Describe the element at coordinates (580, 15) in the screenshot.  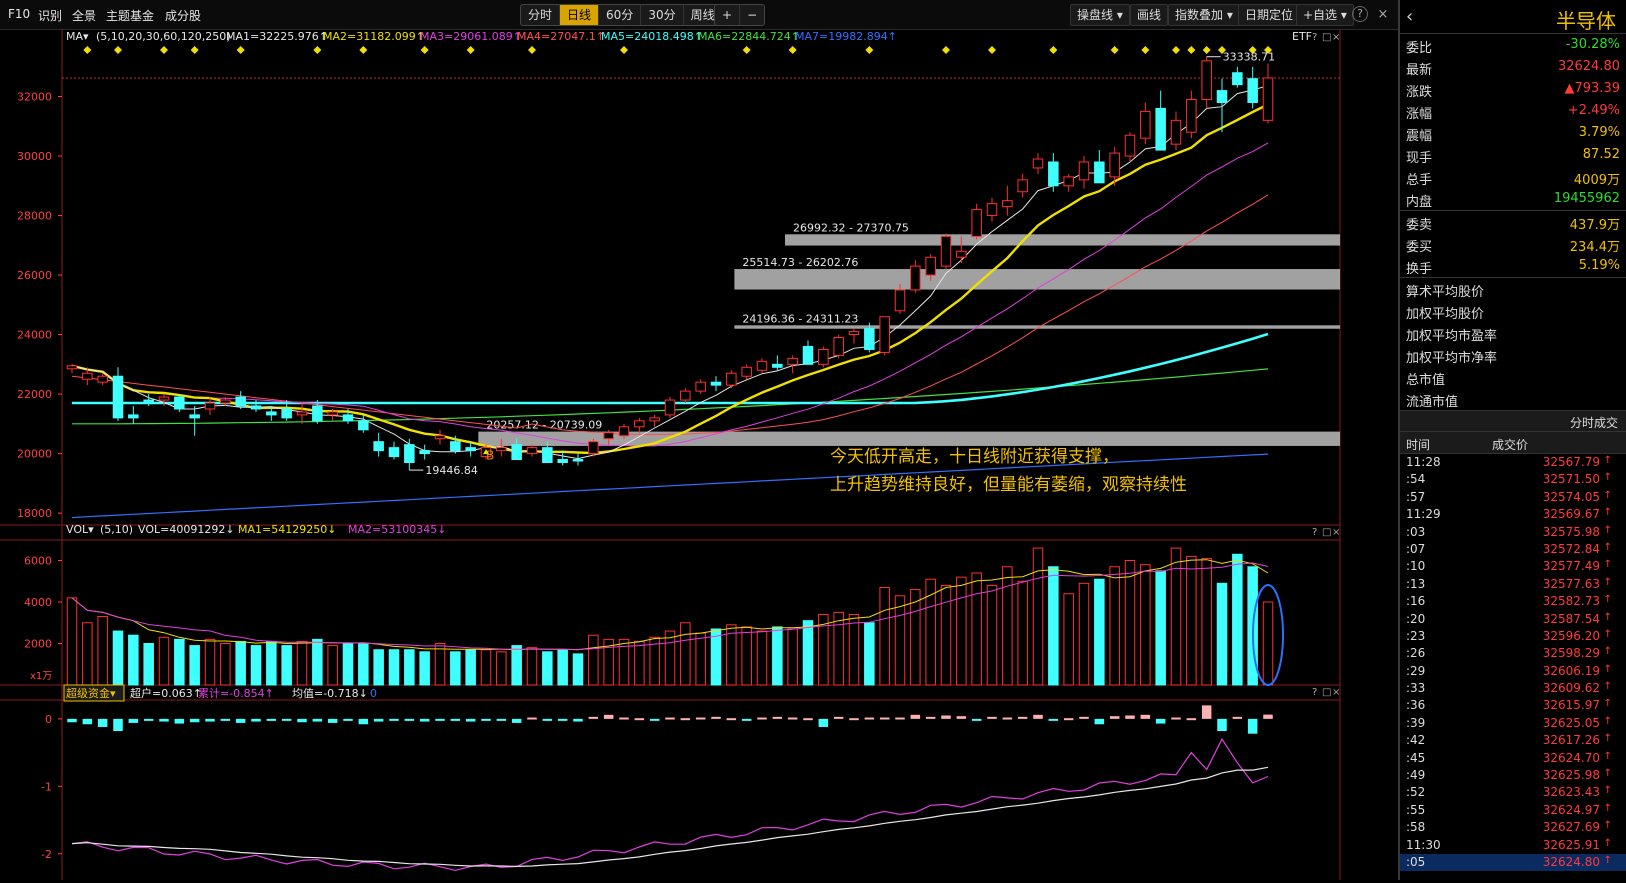
I see `period-tab-1: 日线` at that location.